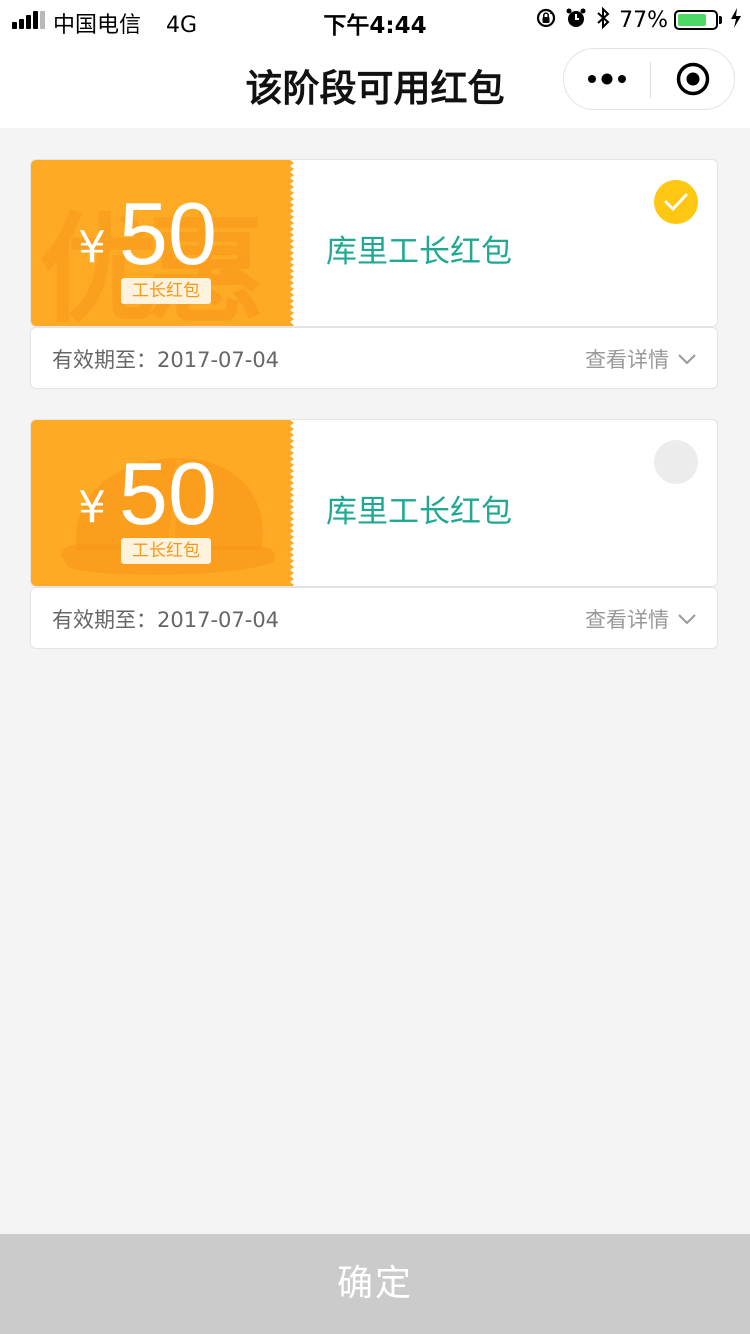 This screenshot has width=750, height=1334. I want to click on close-target-icon, so click(693, 79).